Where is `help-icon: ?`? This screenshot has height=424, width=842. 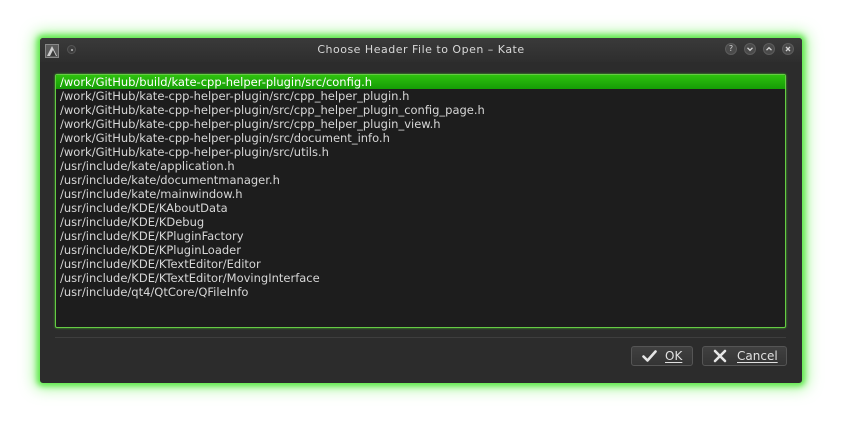
help-icon: ? is located at coordinates (731, 48).